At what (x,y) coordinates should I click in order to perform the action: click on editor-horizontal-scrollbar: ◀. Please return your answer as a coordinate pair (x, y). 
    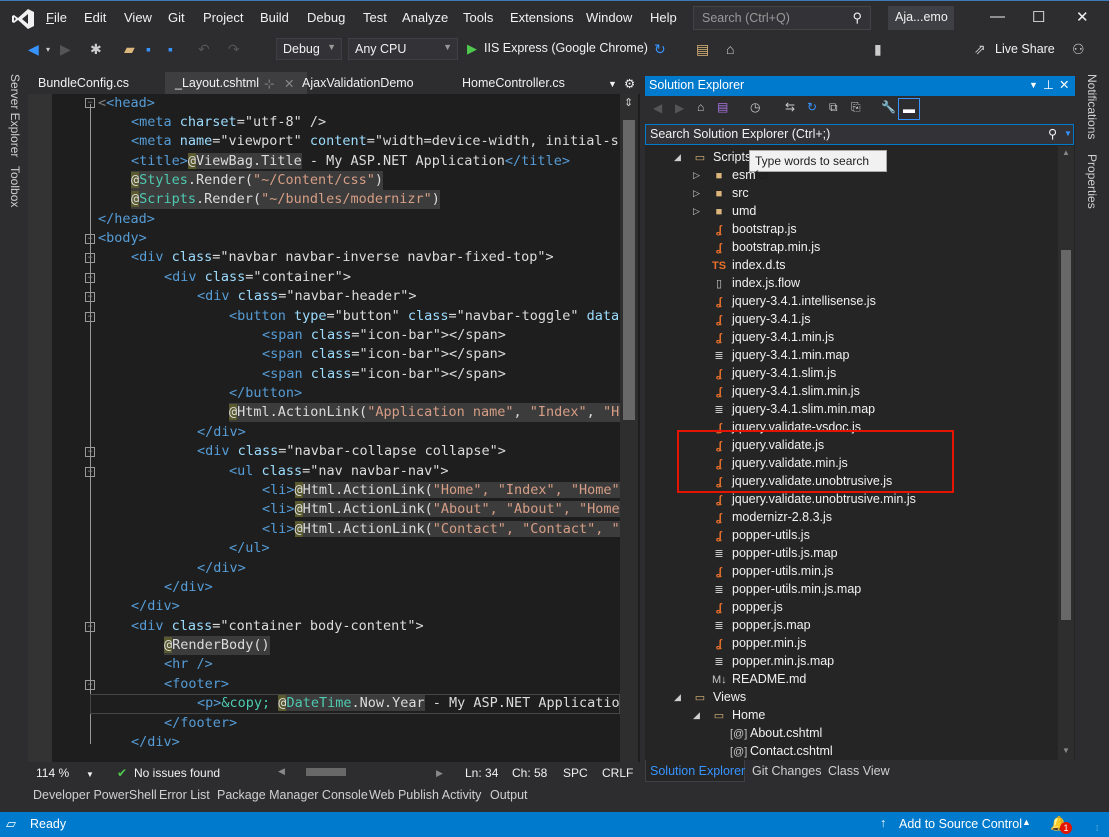
    Looking at the image, I should click on (318, 772).